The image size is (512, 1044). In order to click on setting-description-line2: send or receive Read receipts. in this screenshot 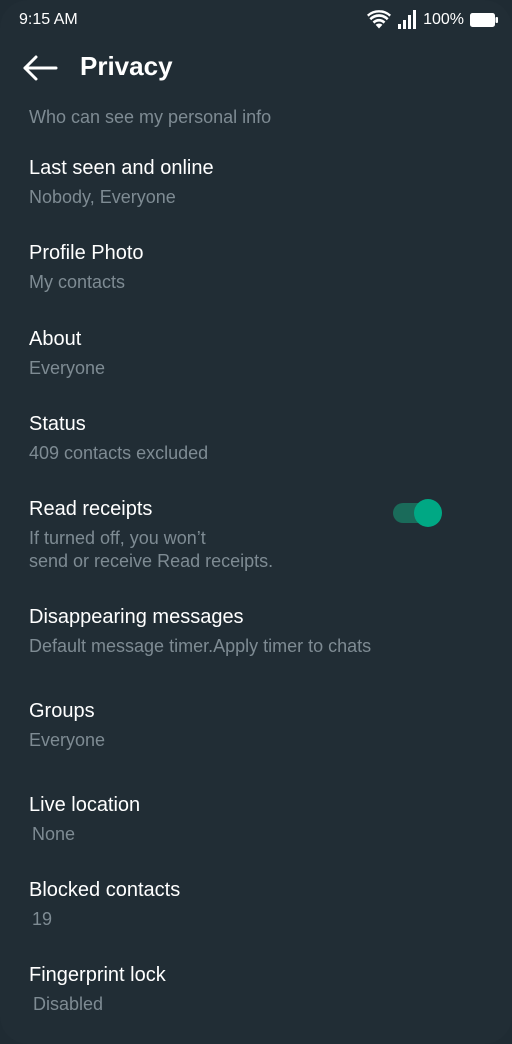, I will do `click(151, 561)`.